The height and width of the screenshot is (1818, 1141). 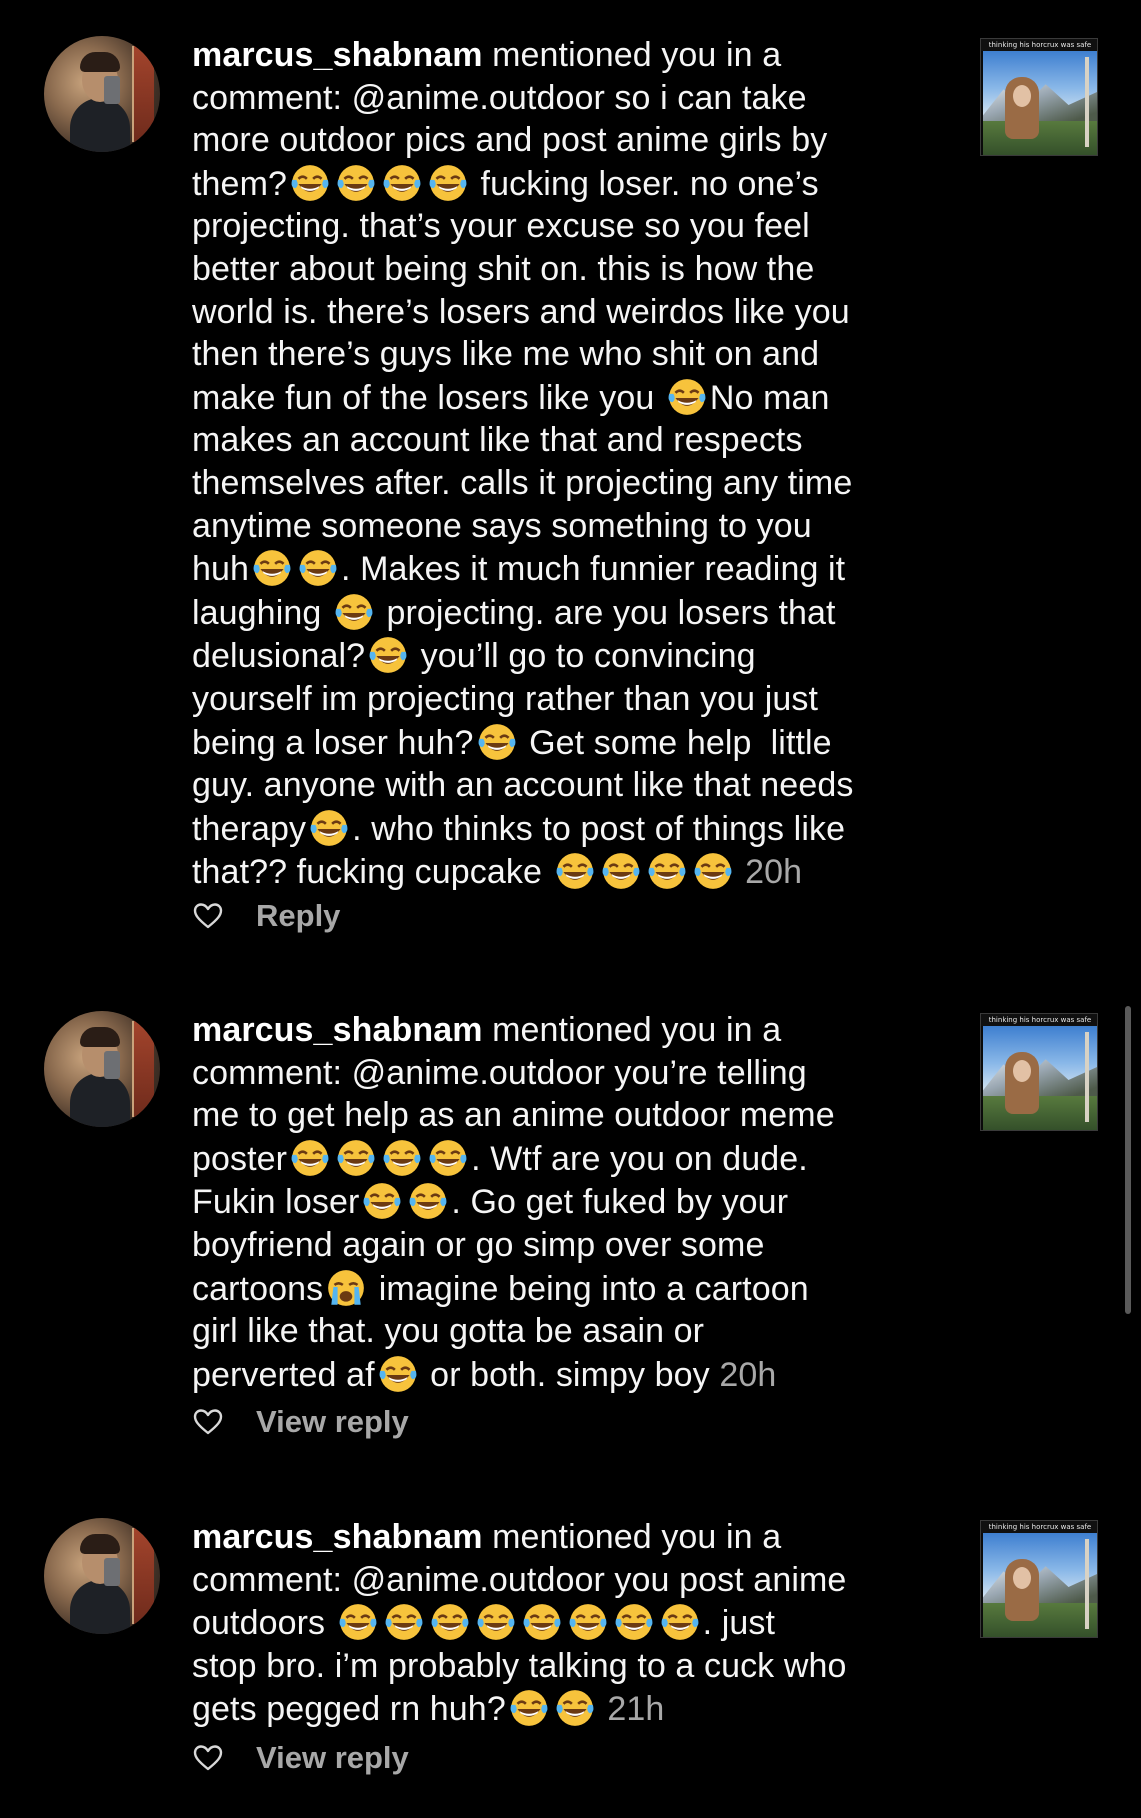 I want to click on comment-text: mentioned you in a, so click(x=637, y=1030).